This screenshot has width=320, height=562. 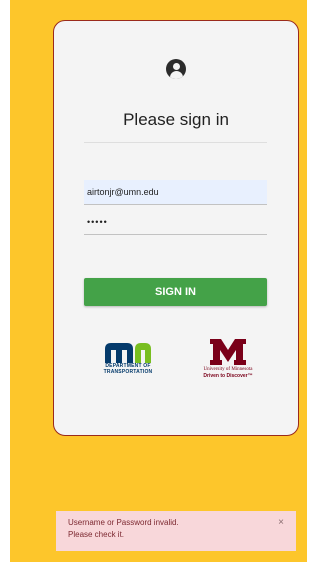 What do you see at coordinates (176, 119) in the screenshot?
I see `page-title: Please sign in` at bounding box center [176, 119].